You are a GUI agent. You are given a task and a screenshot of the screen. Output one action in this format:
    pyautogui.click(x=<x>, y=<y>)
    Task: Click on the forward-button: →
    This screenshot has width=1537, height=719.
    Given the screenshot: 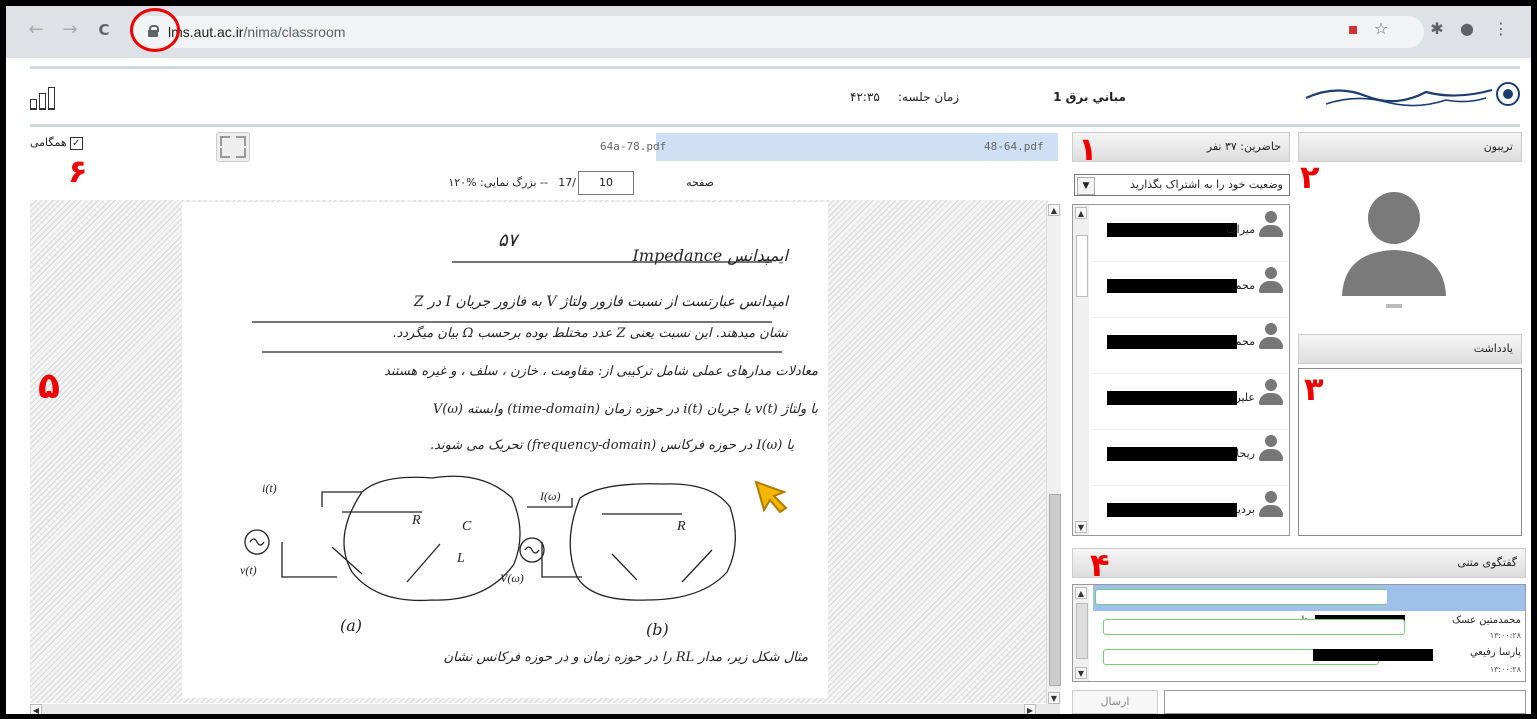 What is the action you would take?
    pyautogui.click(x=70, y=30)
    